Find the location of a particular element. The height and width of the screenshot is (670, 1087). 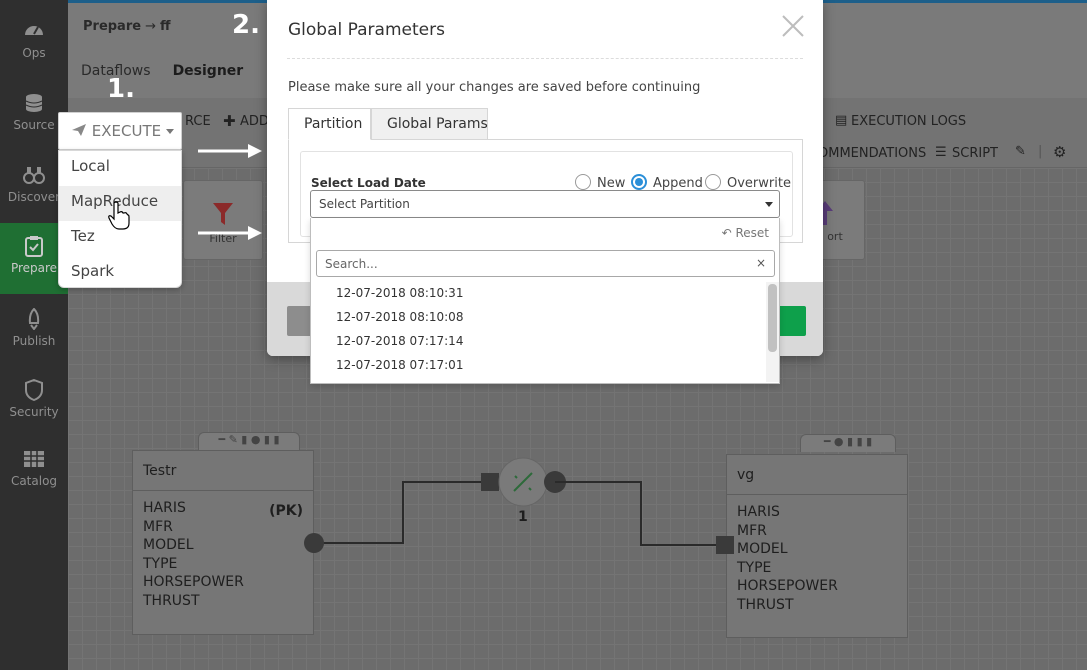

radio-append: Append is located at coordinates (667, 182).